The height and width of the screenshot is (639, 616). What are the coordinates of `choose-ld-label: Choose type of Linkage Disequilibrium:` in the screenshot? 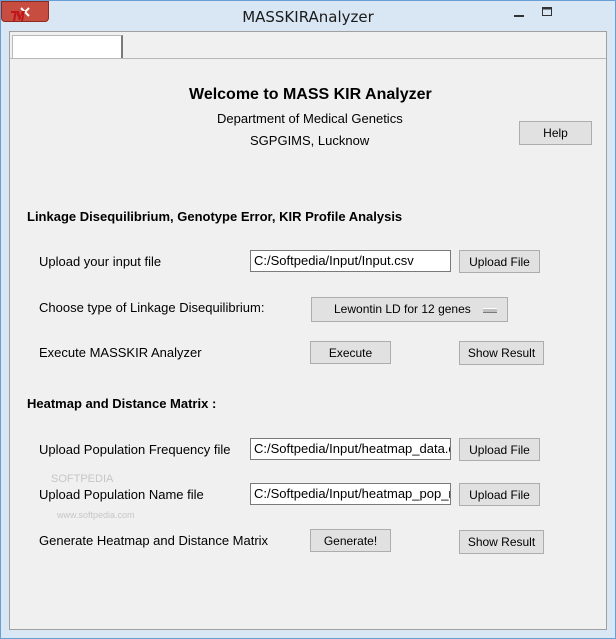 It's located at (152, 307).